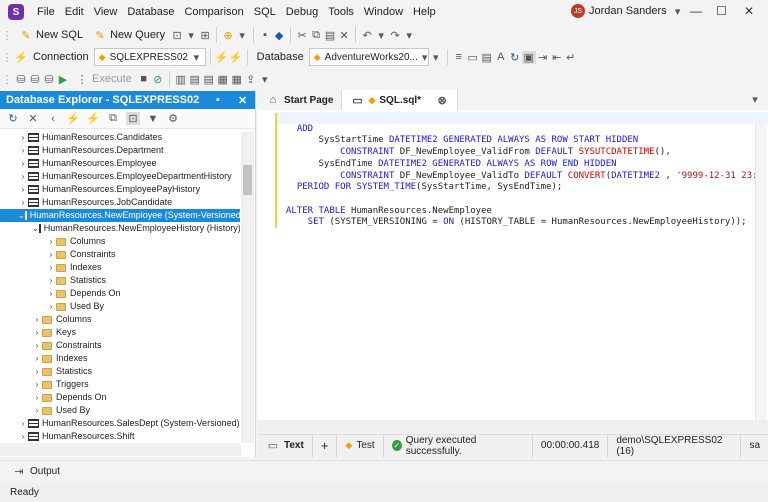  Describe the element at coordinates (120, 267) in the screenshot. I see `tree-node: › Indexes` at that location.